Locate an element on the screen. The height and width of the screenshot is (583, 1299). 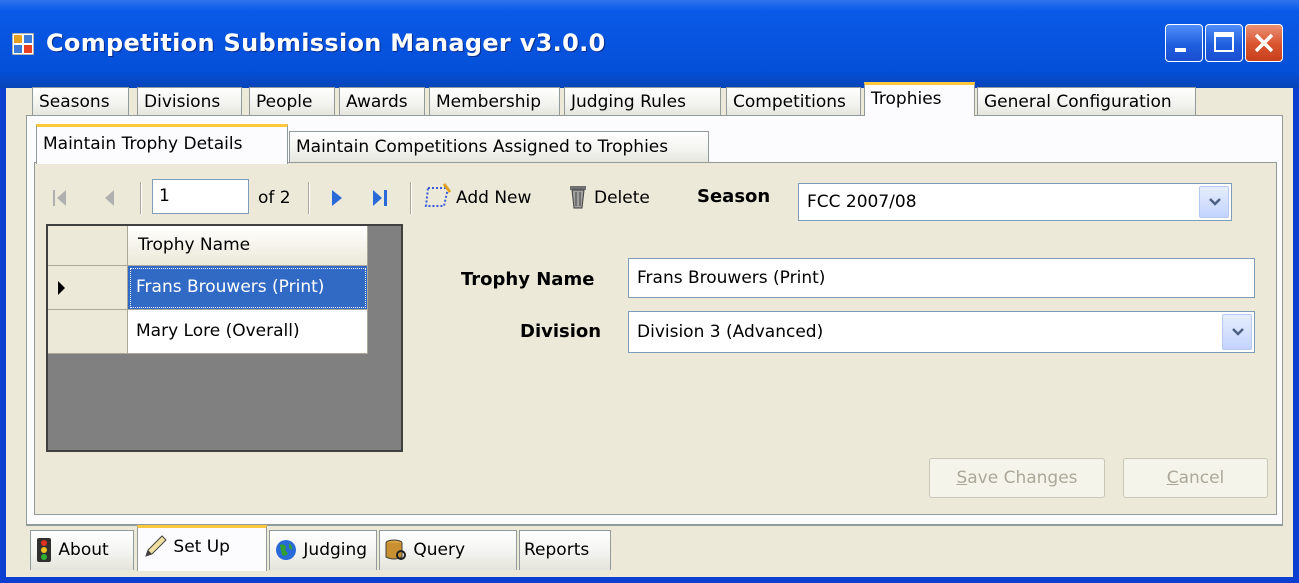
tab-label: Divisions is located at coordinates (182, 102).